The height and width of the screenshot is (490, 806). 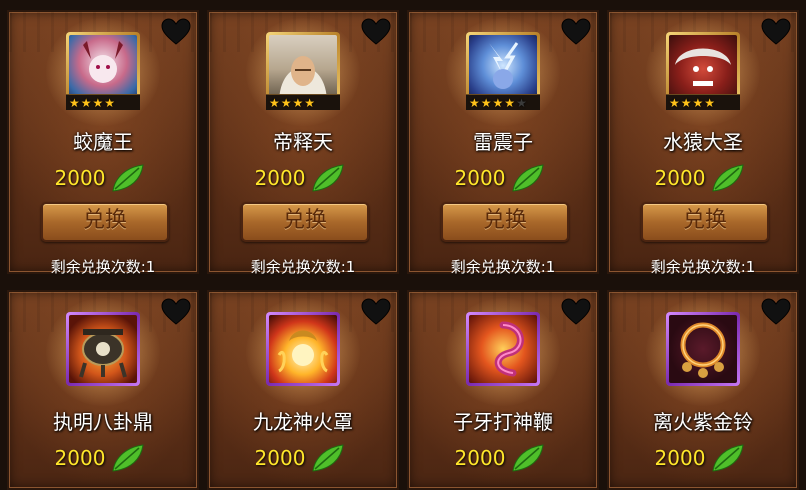 I want to click on shop-card-item-3: 子牙打神鞭 2000, so click(x=503, y=390).